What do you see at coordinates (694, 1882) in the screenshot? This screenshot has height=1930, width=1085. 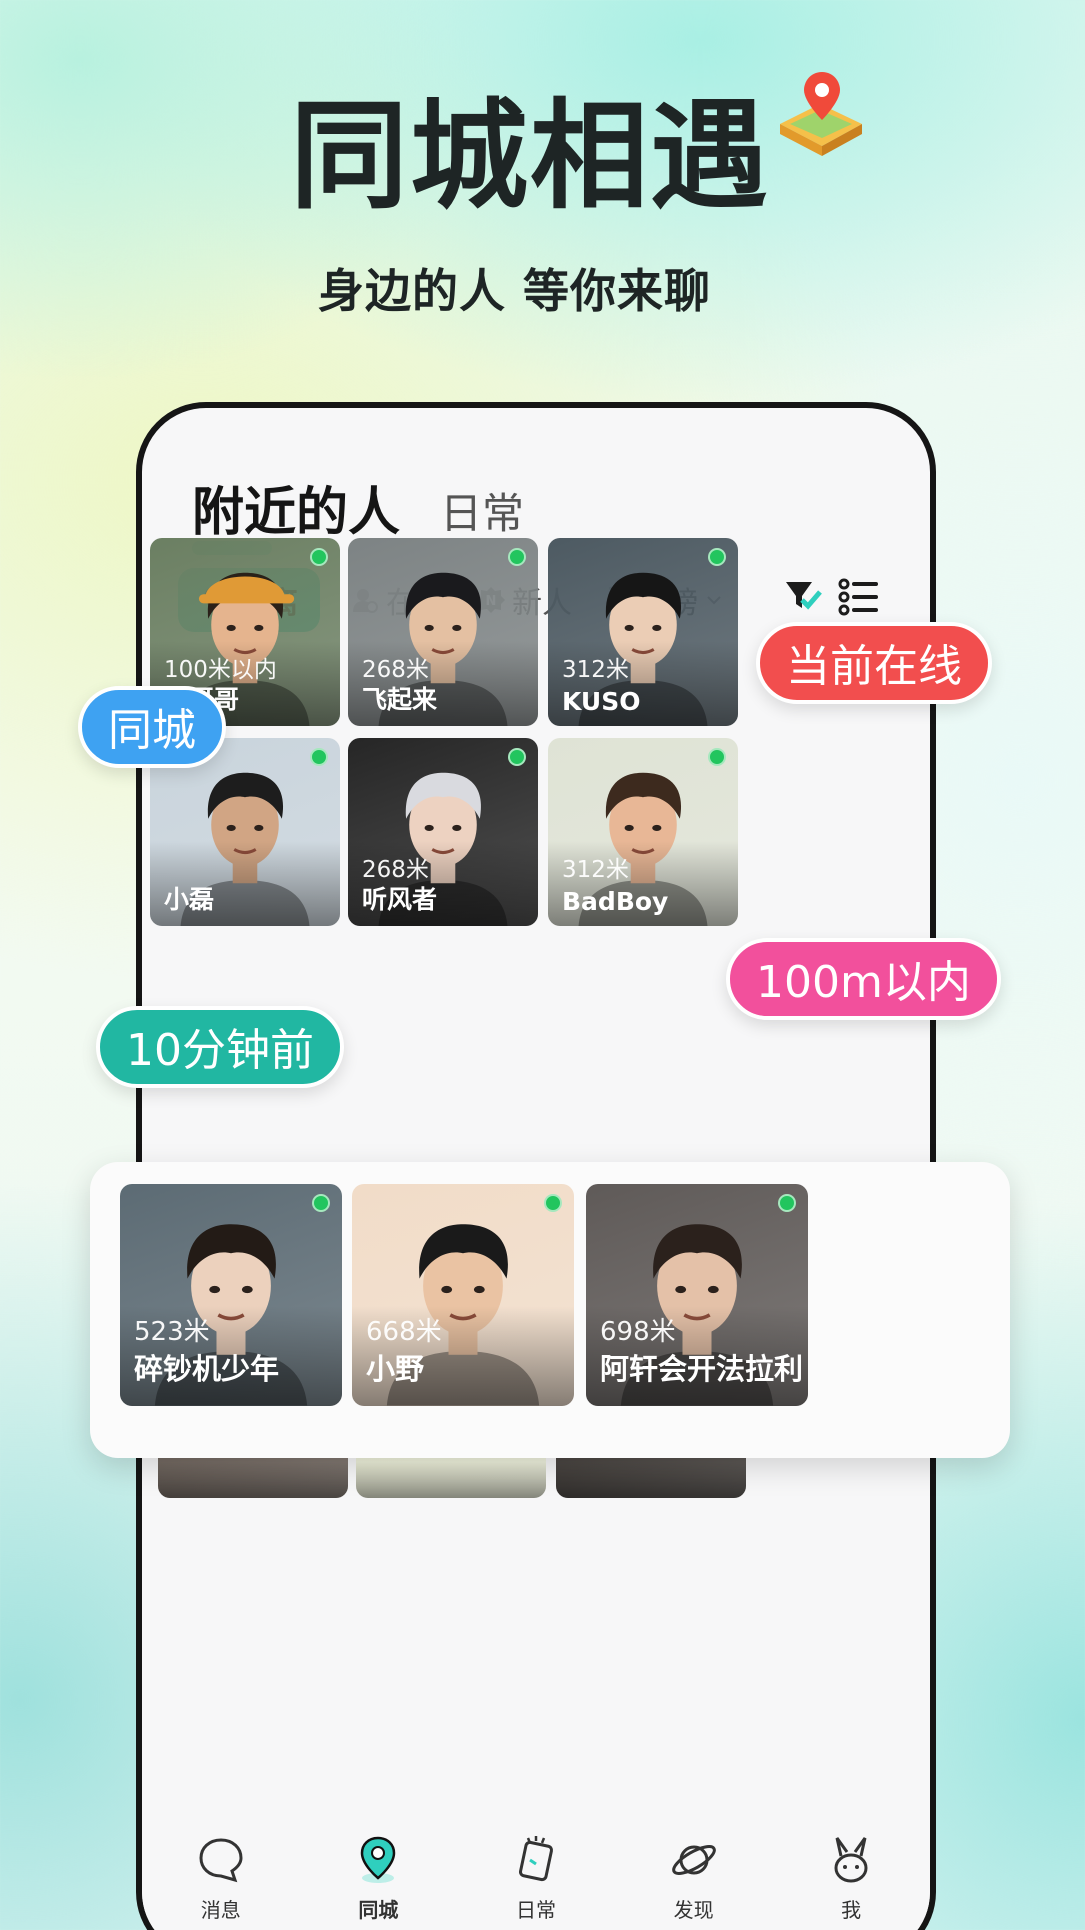 I see `nav-discover: 发现` at bounding box center [694, 1882].